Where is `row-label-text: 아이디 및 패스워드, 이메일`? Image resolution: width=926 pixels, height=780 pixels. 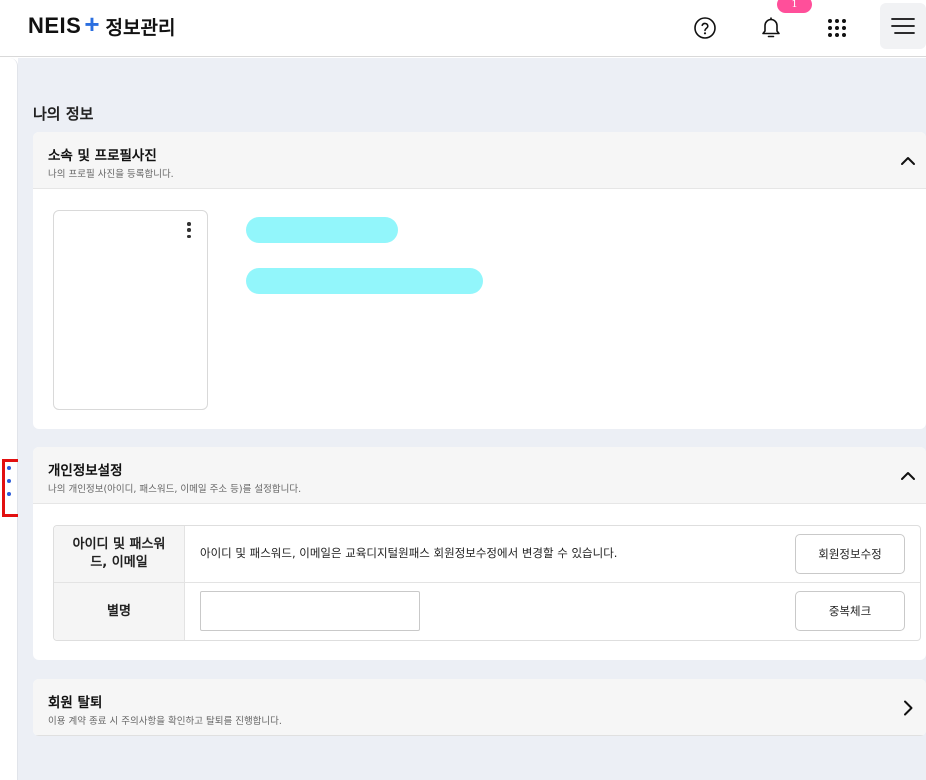
row-label-text: 아이디 및 패스워드, 이메일 is located at coordinates (119, 553).